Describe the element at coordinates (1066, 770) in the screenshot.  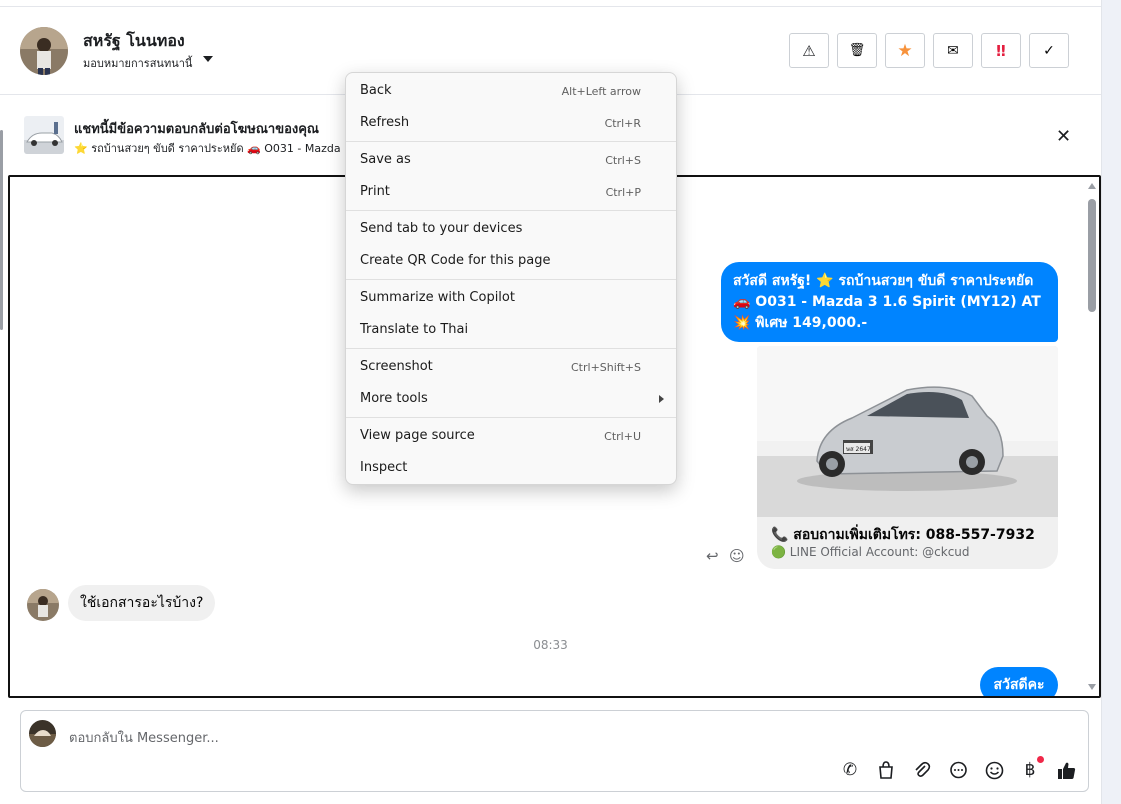
I see `thumbs-up-icon` at that location.